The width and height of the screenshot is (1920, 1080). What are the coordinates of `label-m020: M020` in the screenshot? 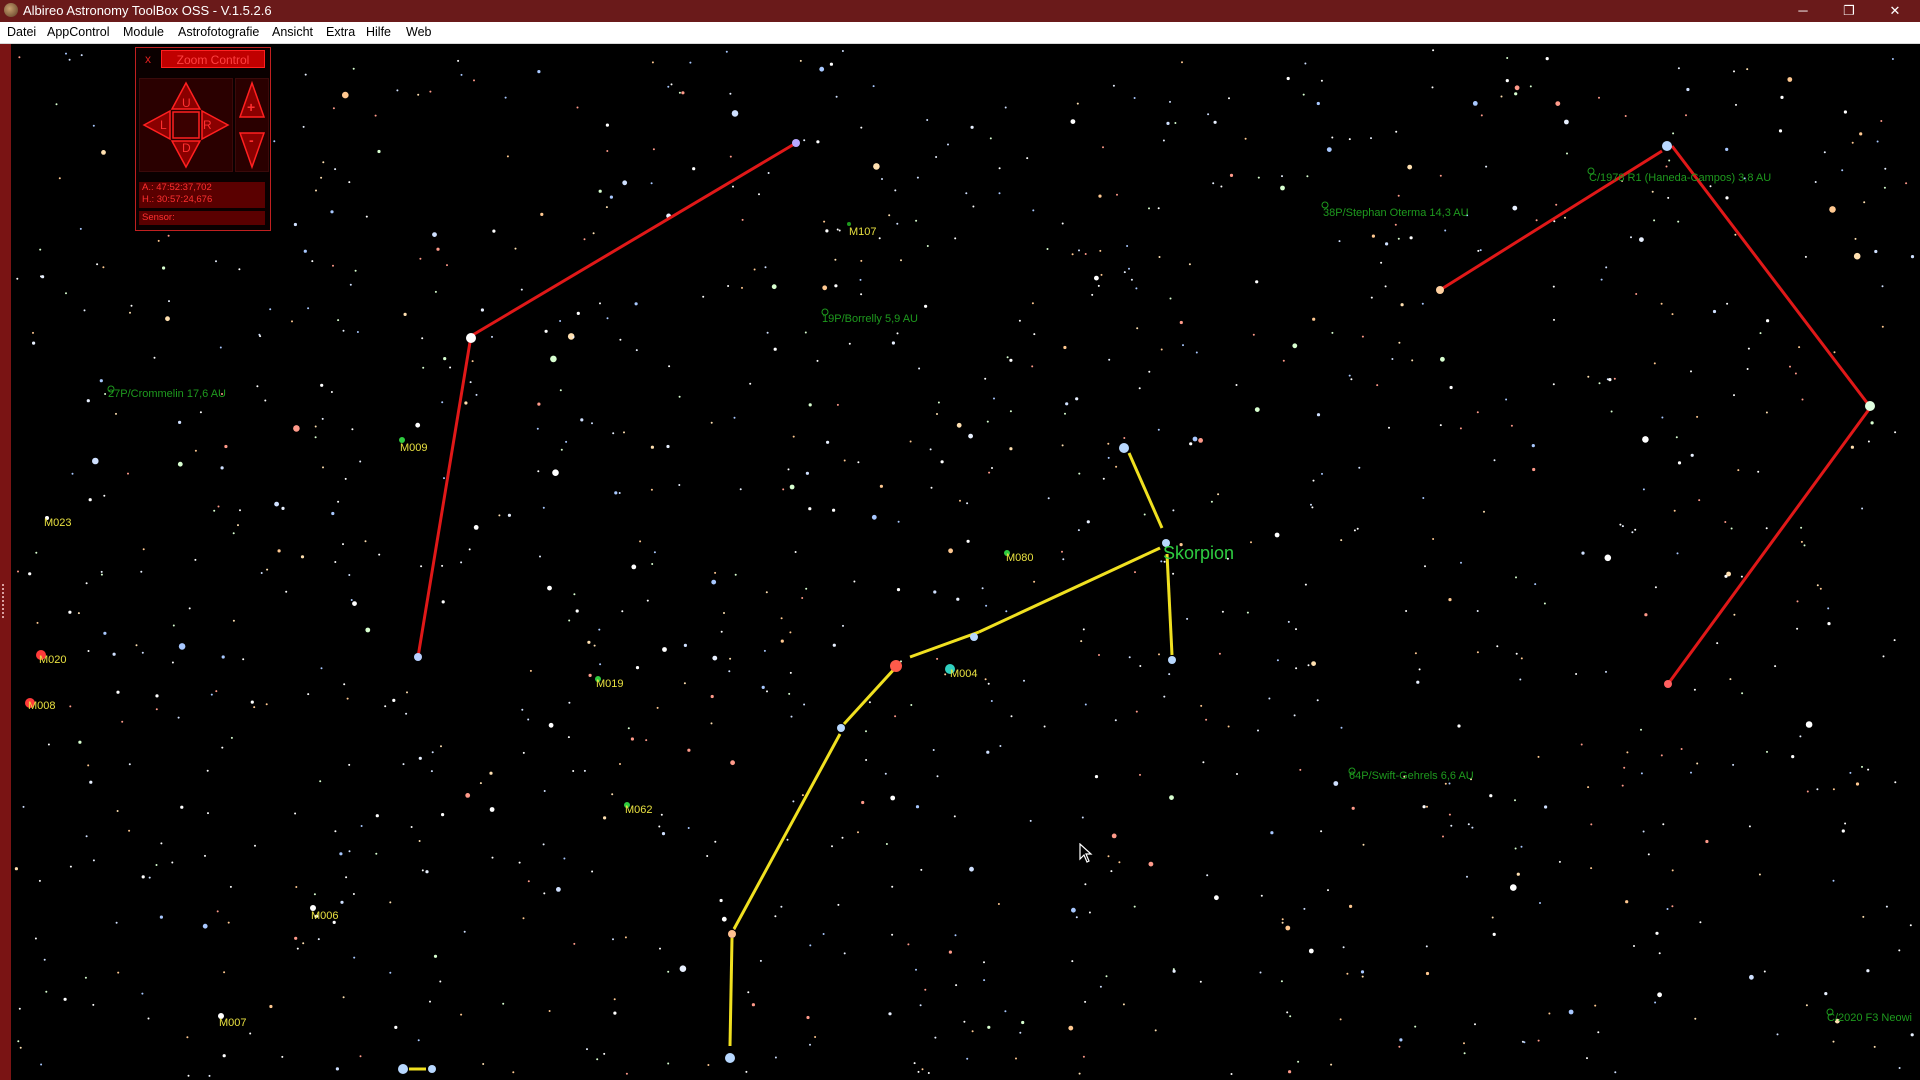 It's located at (53, 660).